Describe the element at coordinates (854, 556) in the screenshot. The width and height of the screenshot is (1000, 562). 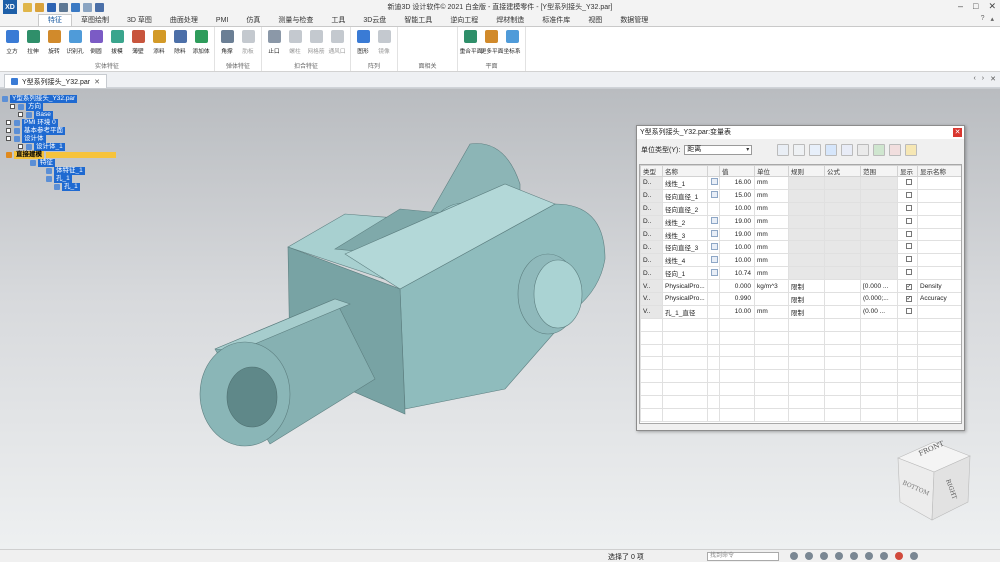
I see `rotate-icon` at that location.